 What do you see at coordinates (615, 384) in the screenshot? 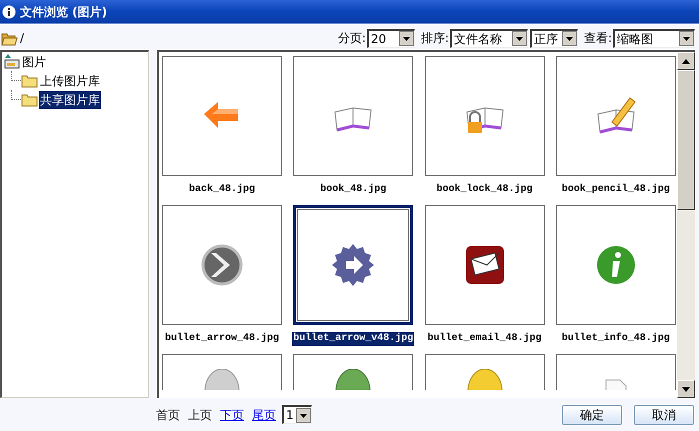
I see `document-icon` at bounding box center [615, 384].